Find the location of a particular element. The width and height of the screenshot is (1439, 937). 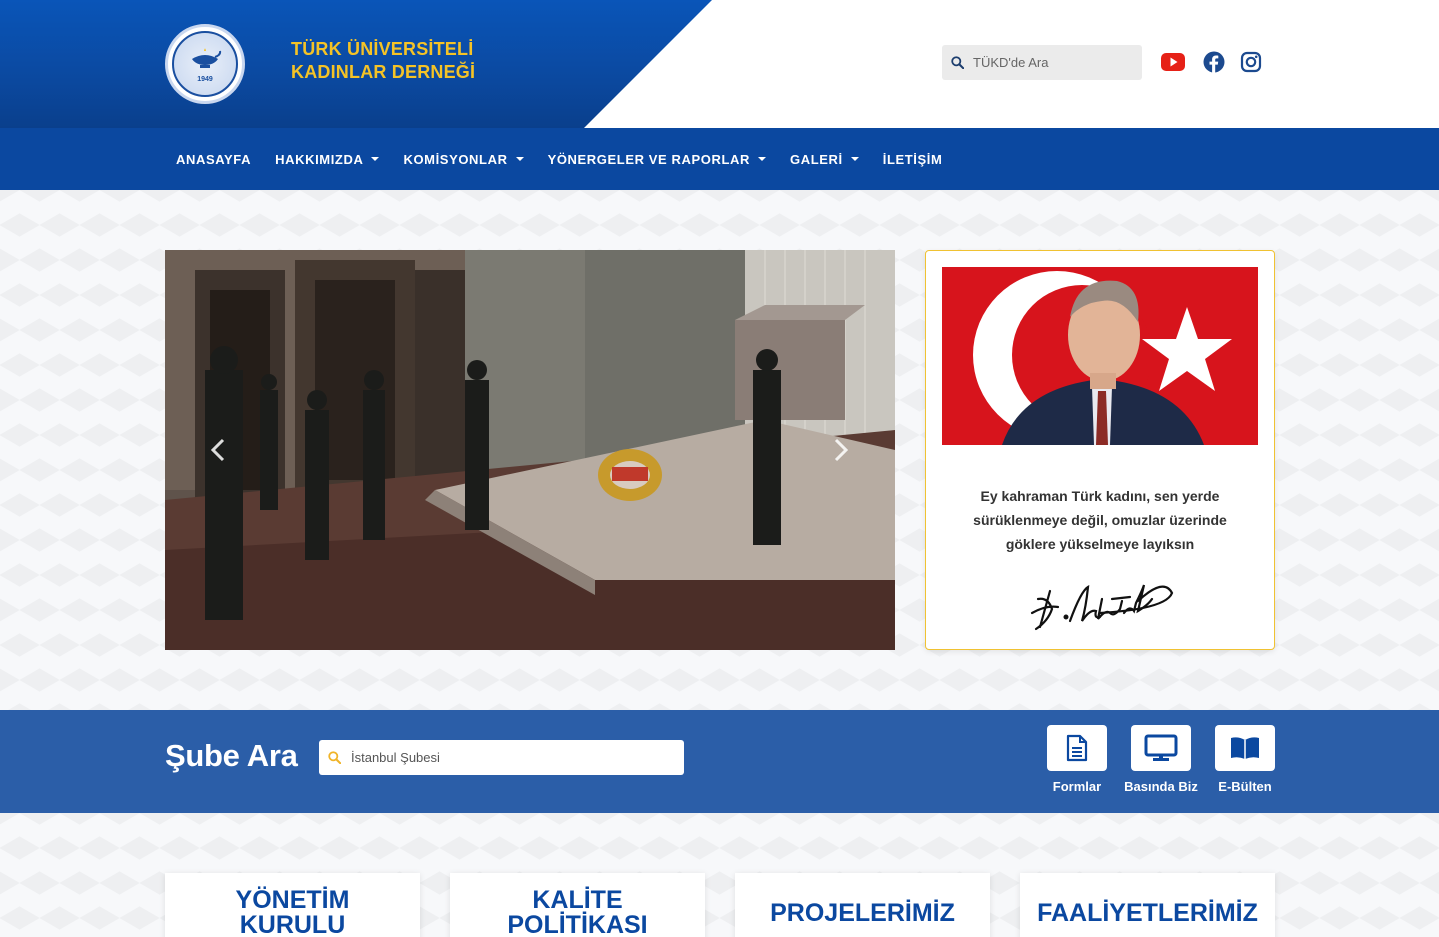

nav-label: İLETİŞİM is located at coordinates (912, 159).